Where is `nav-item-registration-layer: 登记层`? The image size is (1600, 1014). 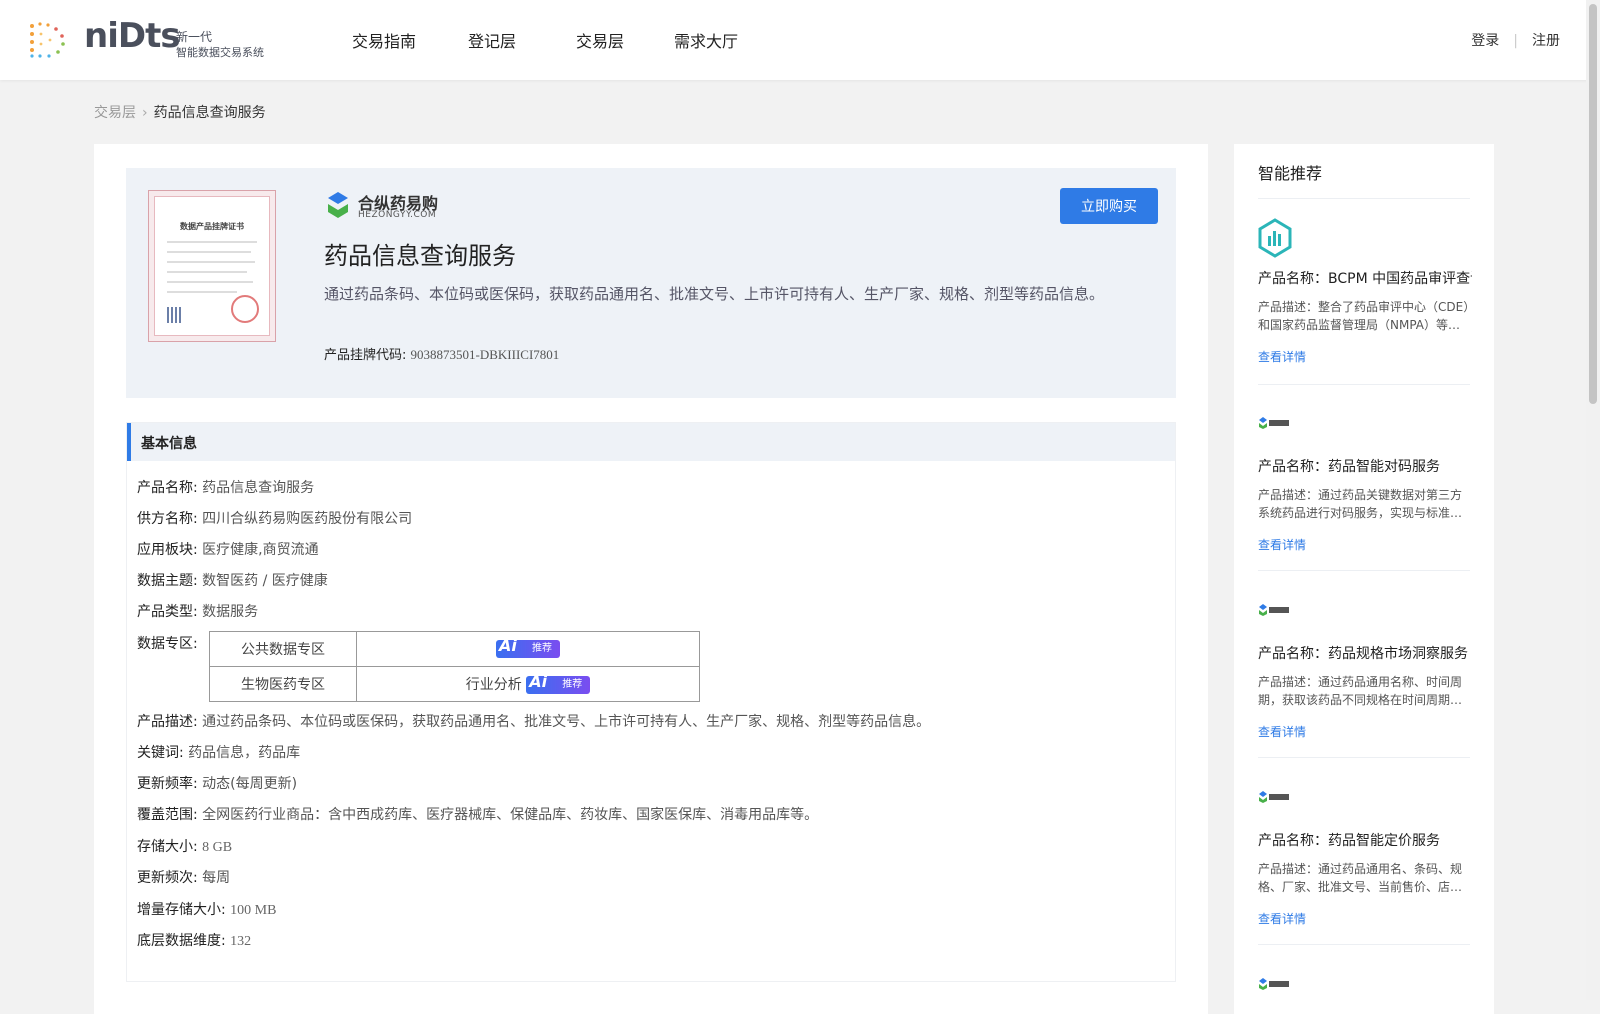
nav-item-registration-layer: 登记层 is located at coordinates (492, 40).